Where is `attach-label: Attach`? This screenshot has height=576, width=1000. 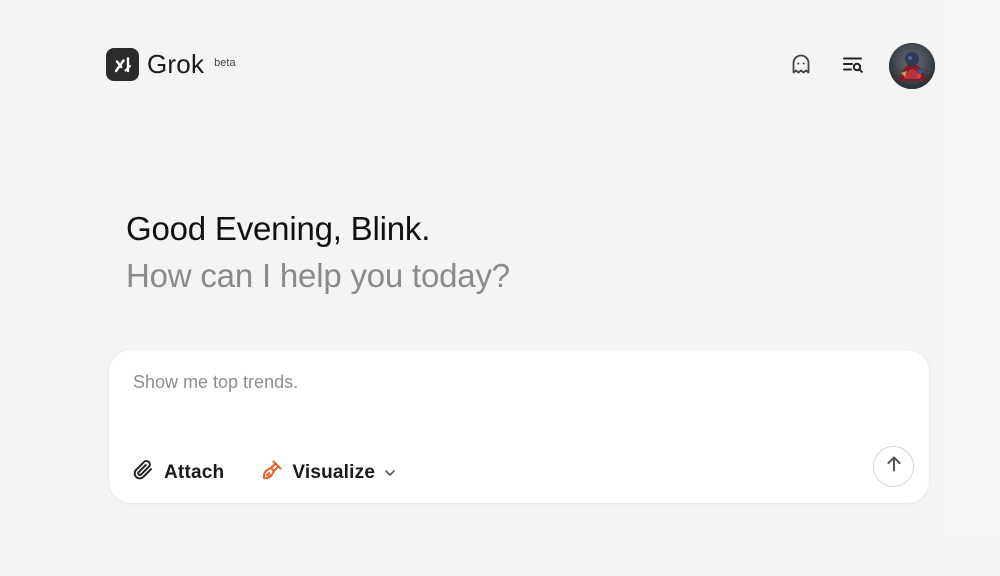 attach-label: Attach is located at coordinates (194, 472).